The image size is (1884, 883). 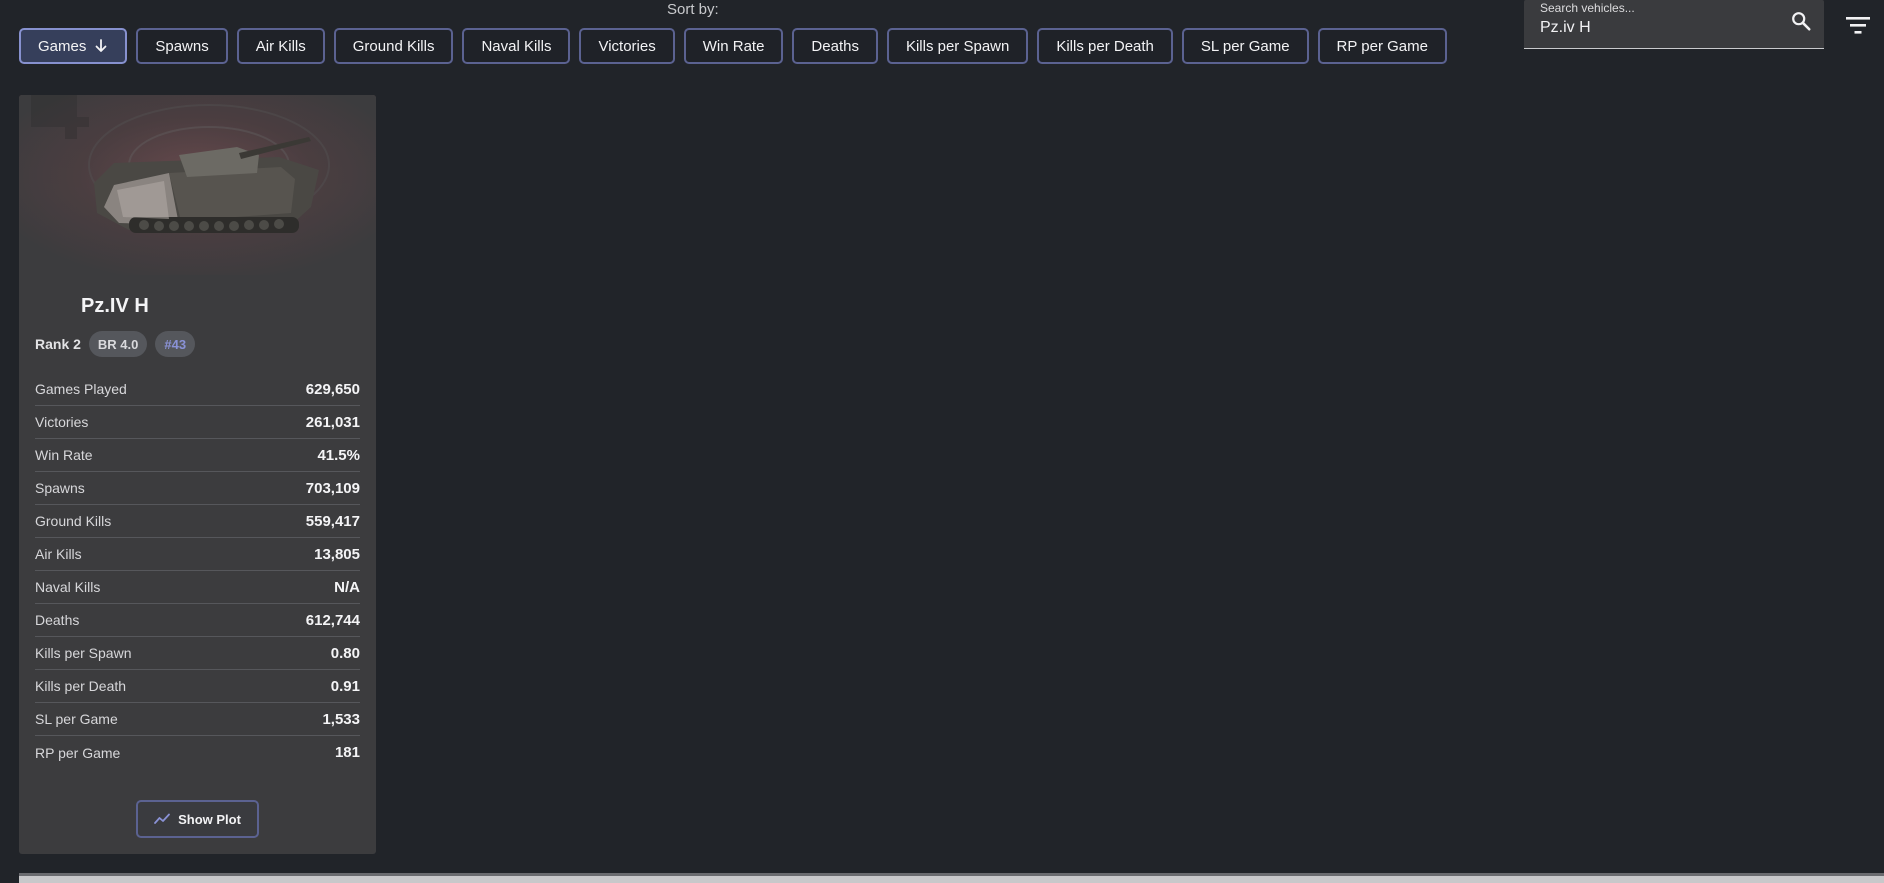 I want to click on sort-deaths-button: Deaths, so click(x=835, y=46).